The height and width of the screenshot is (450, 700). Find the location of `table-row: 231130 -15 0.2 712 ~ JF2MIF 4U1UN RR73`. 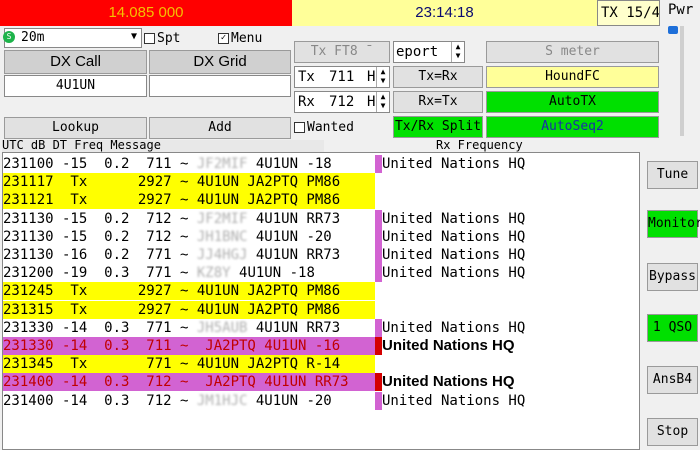

table-row: 231130 -15 0.2 712 ~ JF2MIF 4U1UN RR73 is located at coordinates (189, 219).